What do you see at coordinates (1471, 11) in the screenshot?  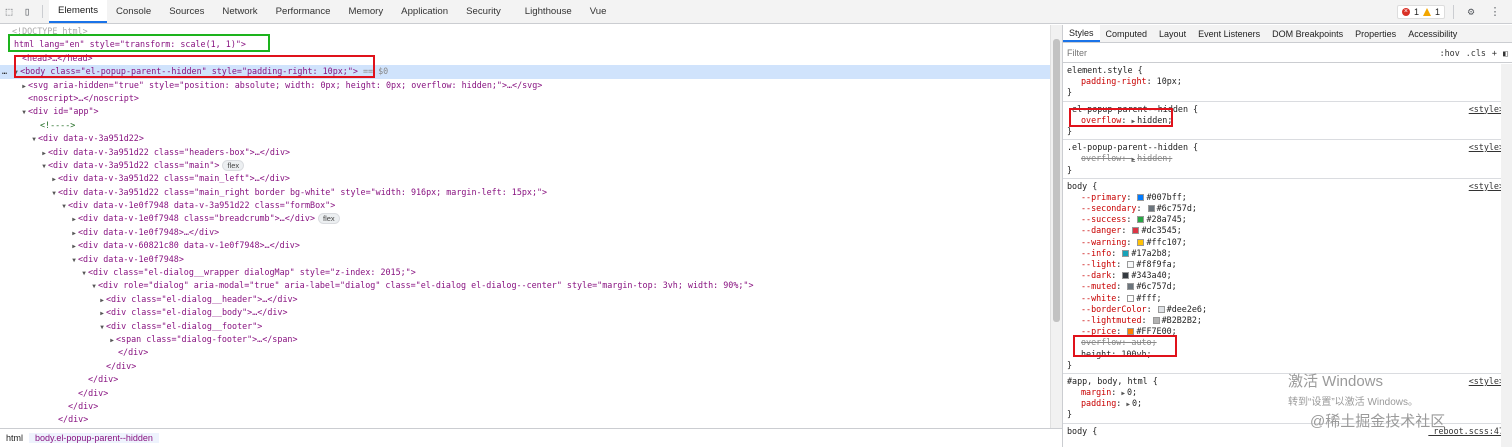 I see `gear-icon: ⚙` at bounding box center [1471, 11].